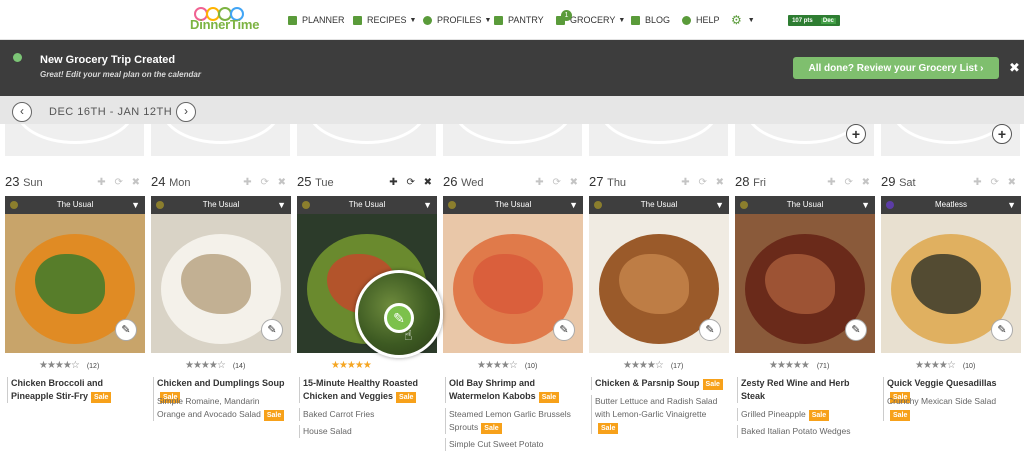  Describe the element at coordinates (658, 20) in the screenshot. I see `nav-blog-label: BLOG` at that location.